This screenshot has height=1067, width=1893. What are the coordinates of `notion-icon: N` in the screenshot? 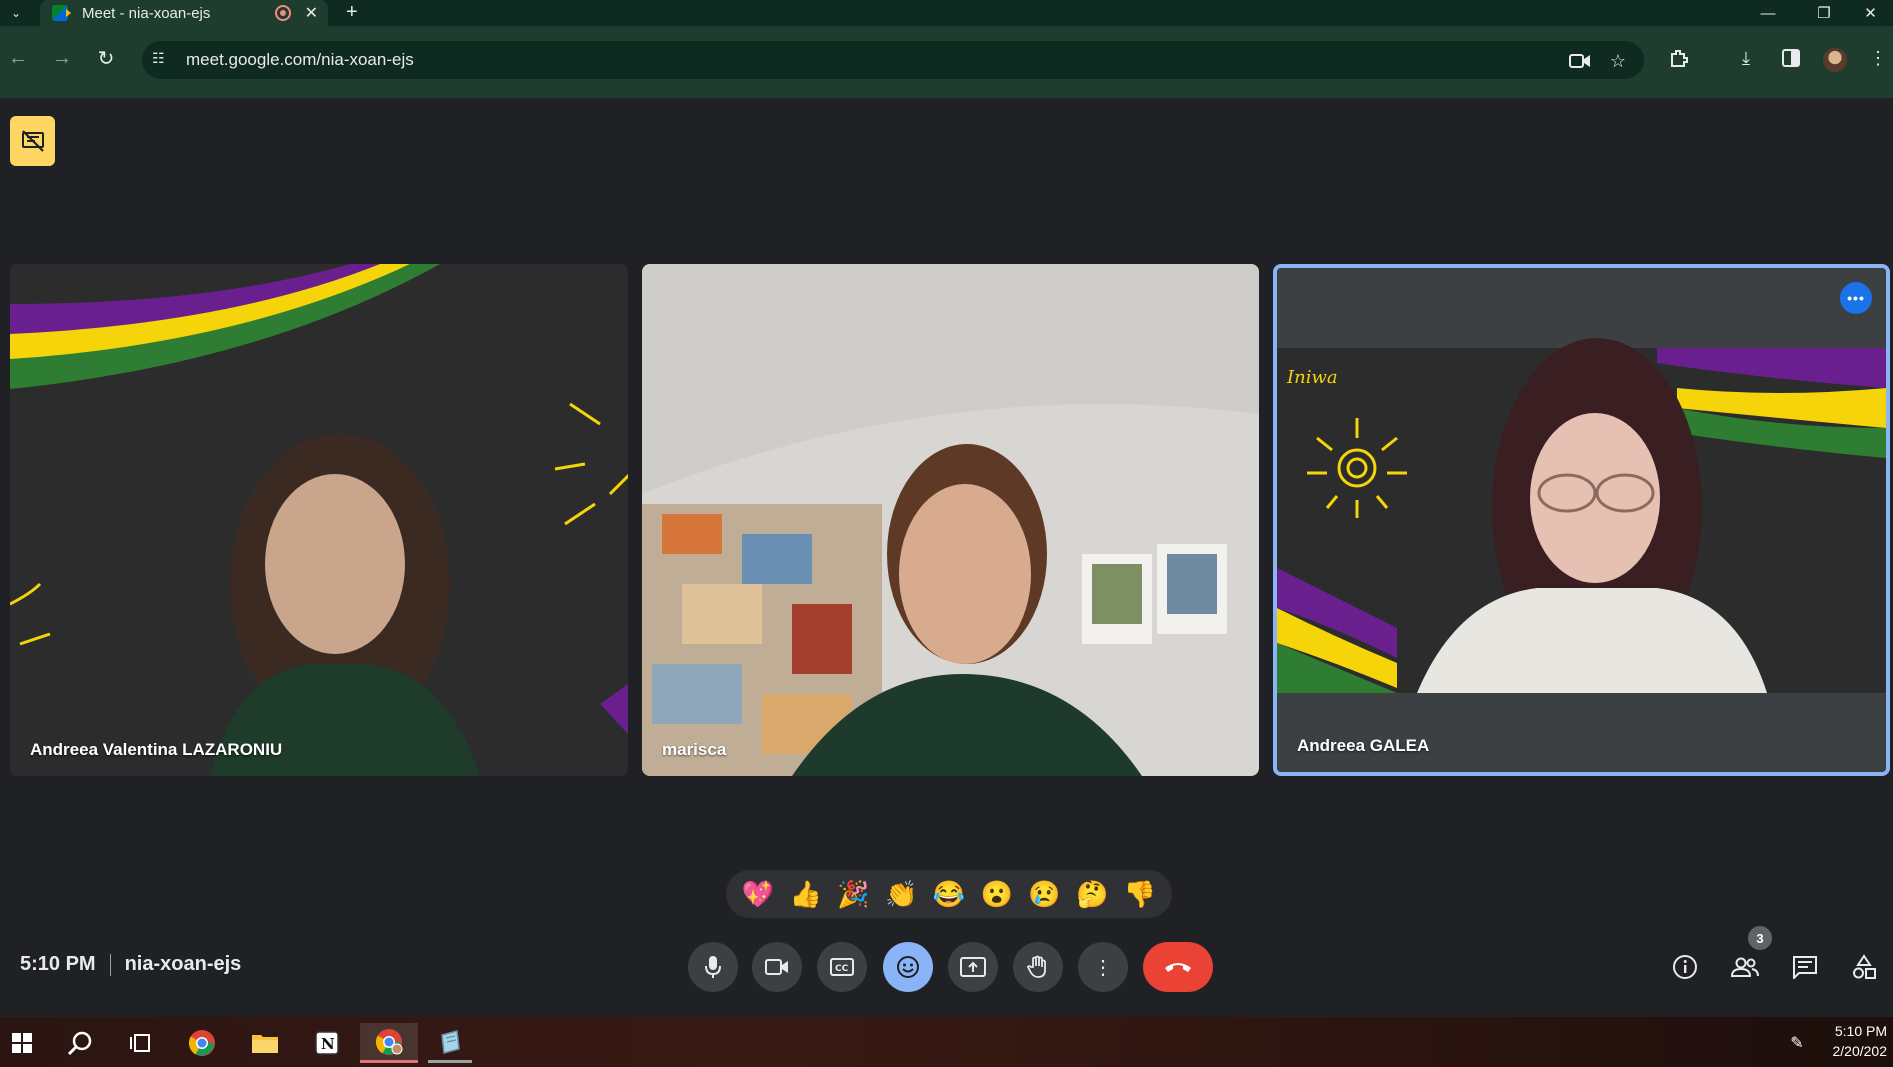 It's located at (327, 1043).